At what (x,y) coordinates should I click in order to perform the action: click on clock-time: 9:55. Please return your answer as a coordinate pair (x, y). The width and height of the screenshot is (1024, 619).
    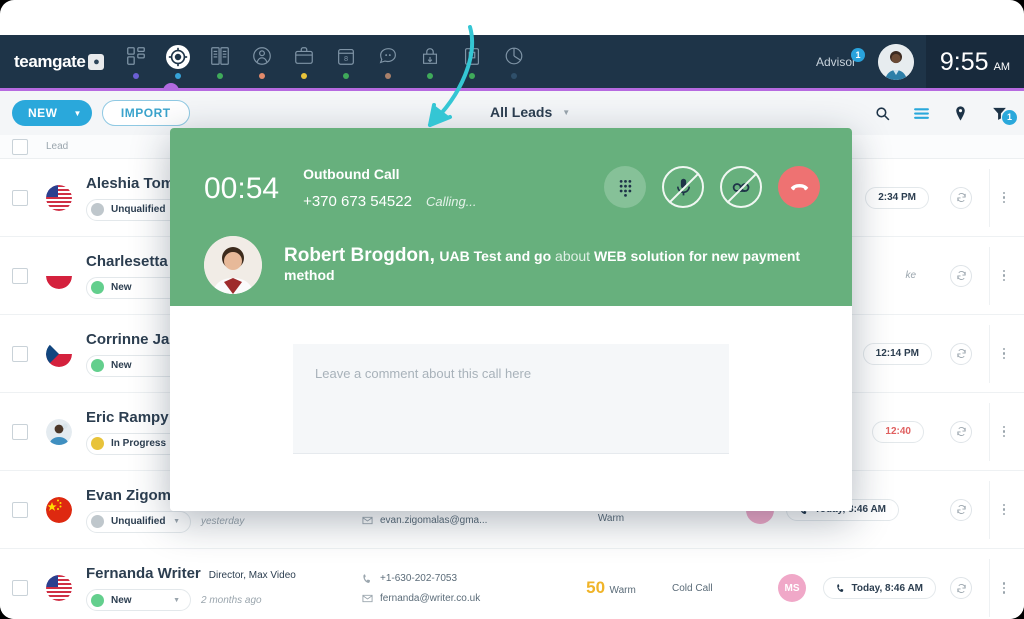
    Looking at the image, I should click on (964, 62).